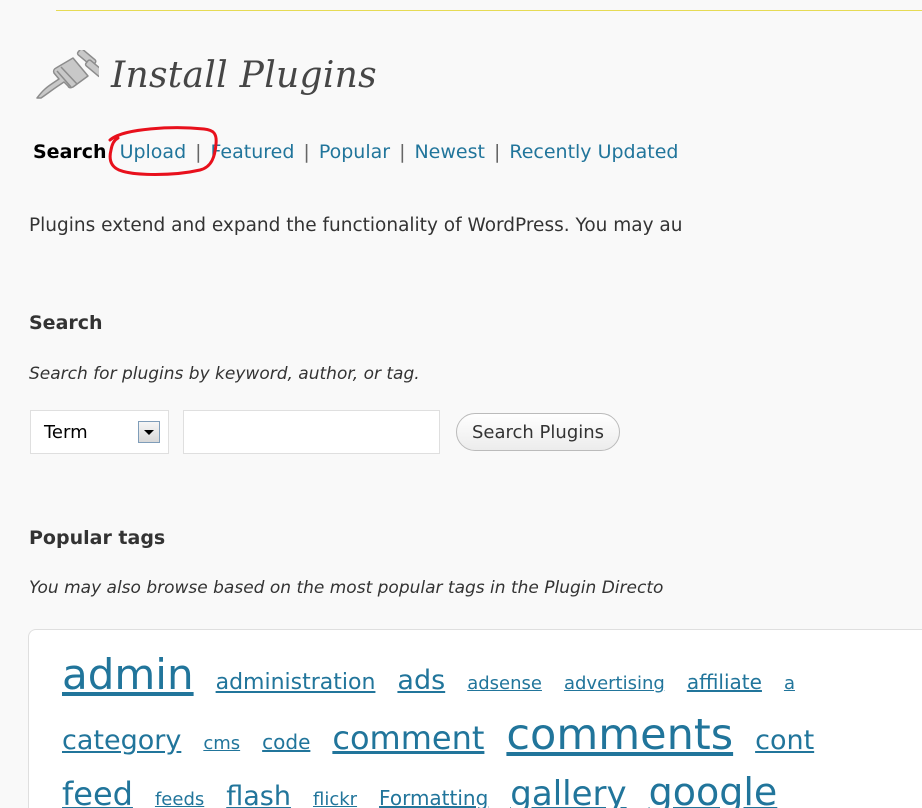 Image resolution: width=922 pixels, height=808 pixels. I want to click on tag-link: Formatting, so click(433, 797).